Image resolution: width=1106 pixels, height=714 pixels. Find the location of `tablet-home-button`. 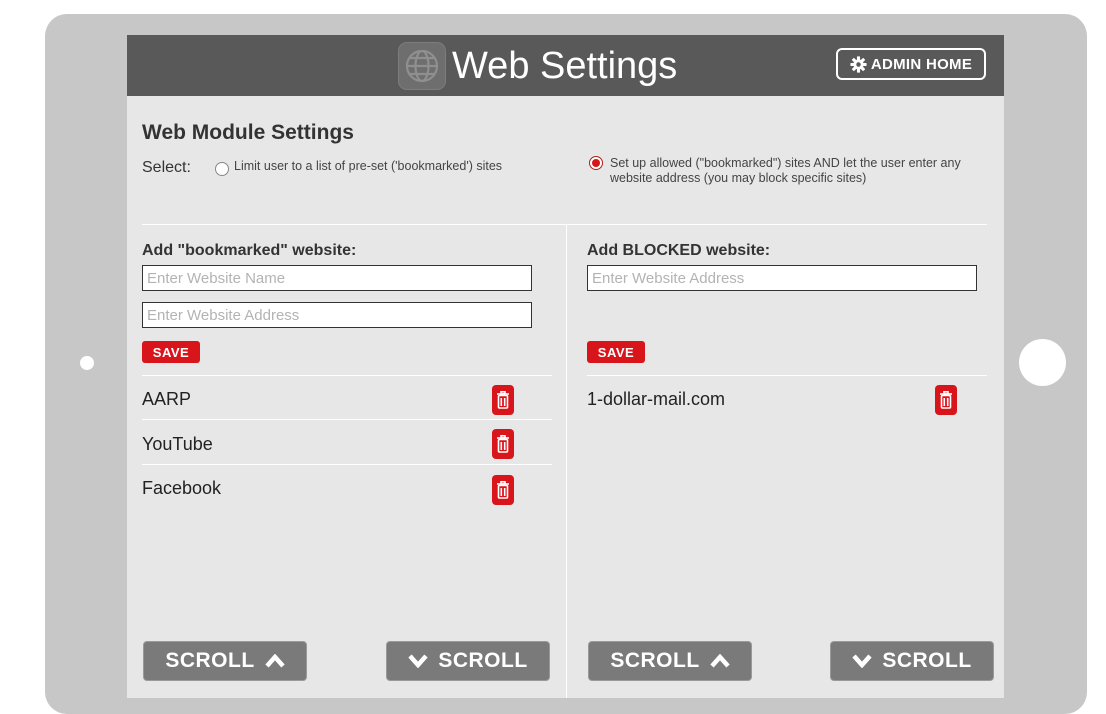

tablet-home-button is located at coordinates (1042, 362).